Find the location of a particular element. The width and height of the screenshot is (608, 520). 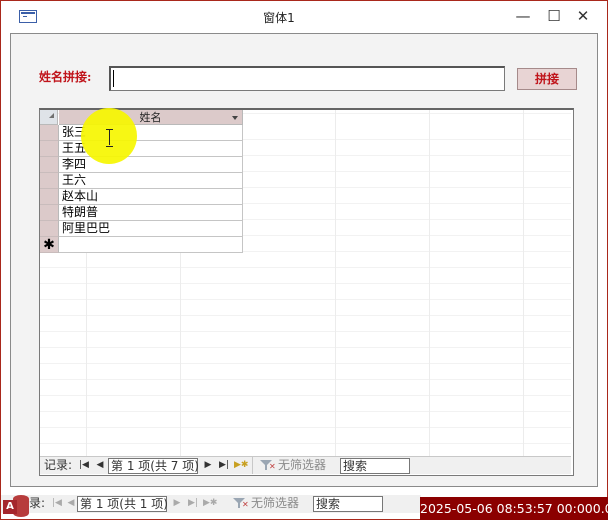

navigator-divider is located at coordinates (252, 465).